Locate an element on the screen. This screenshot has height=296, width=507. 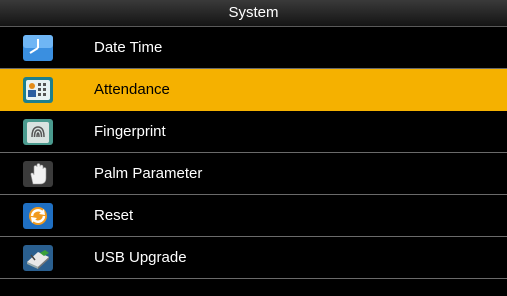
menu-item-date-time: Date Time is located at coordinates (253, 48).